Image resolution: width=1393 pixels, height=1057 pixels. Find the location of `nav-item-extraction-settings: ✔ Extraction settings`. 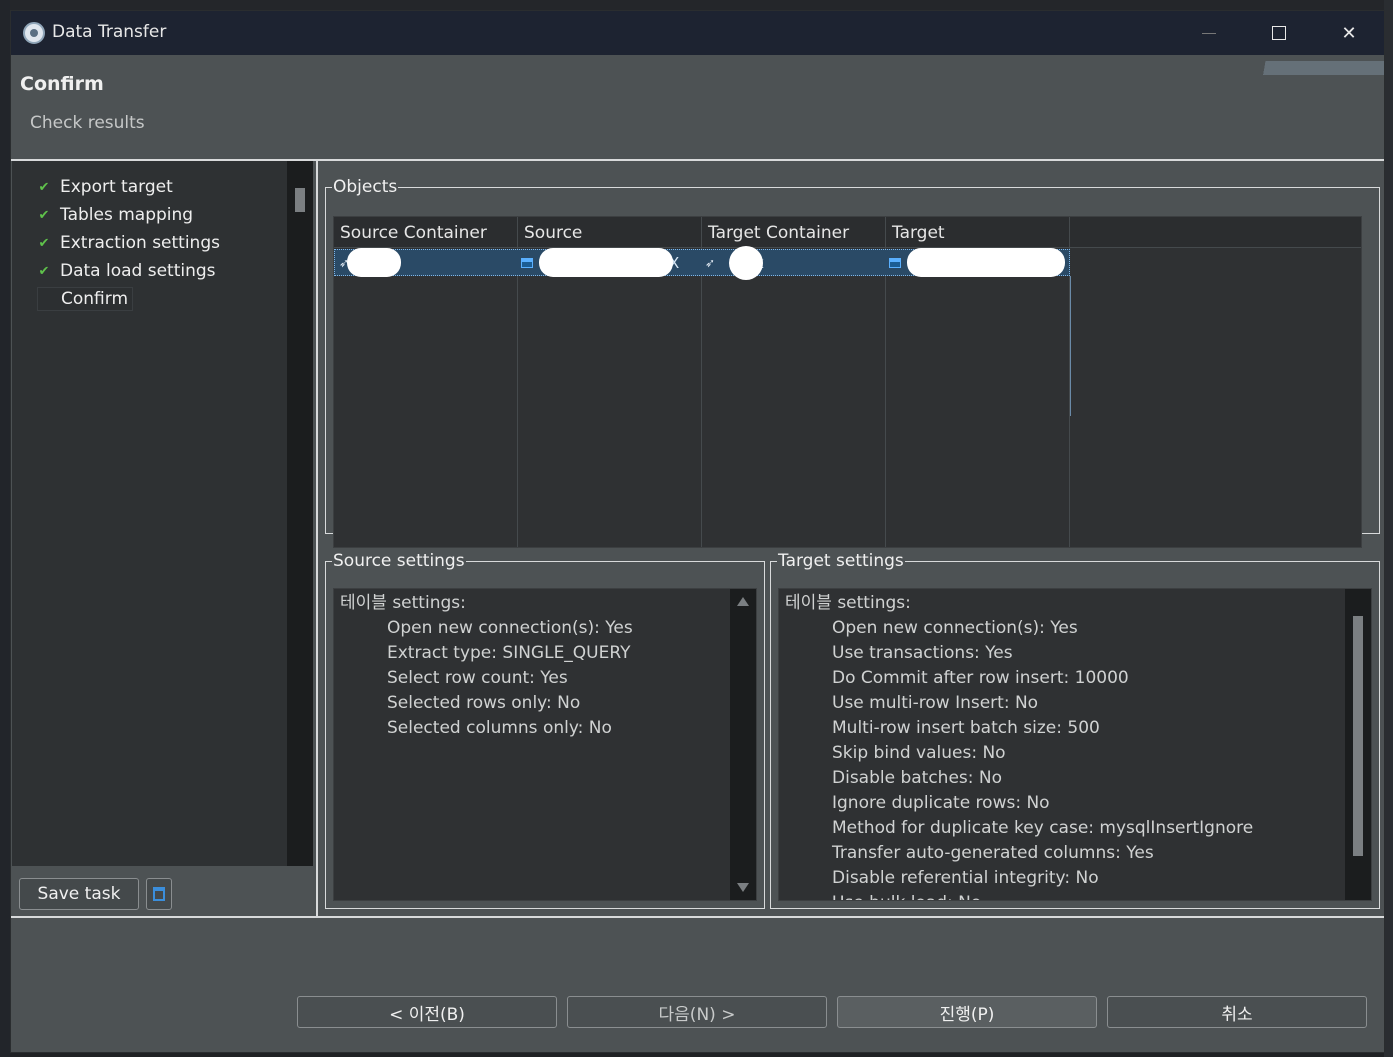

nav-item-extraction-settings: ✔ Extraction settings is located at coordinates (128, 243).